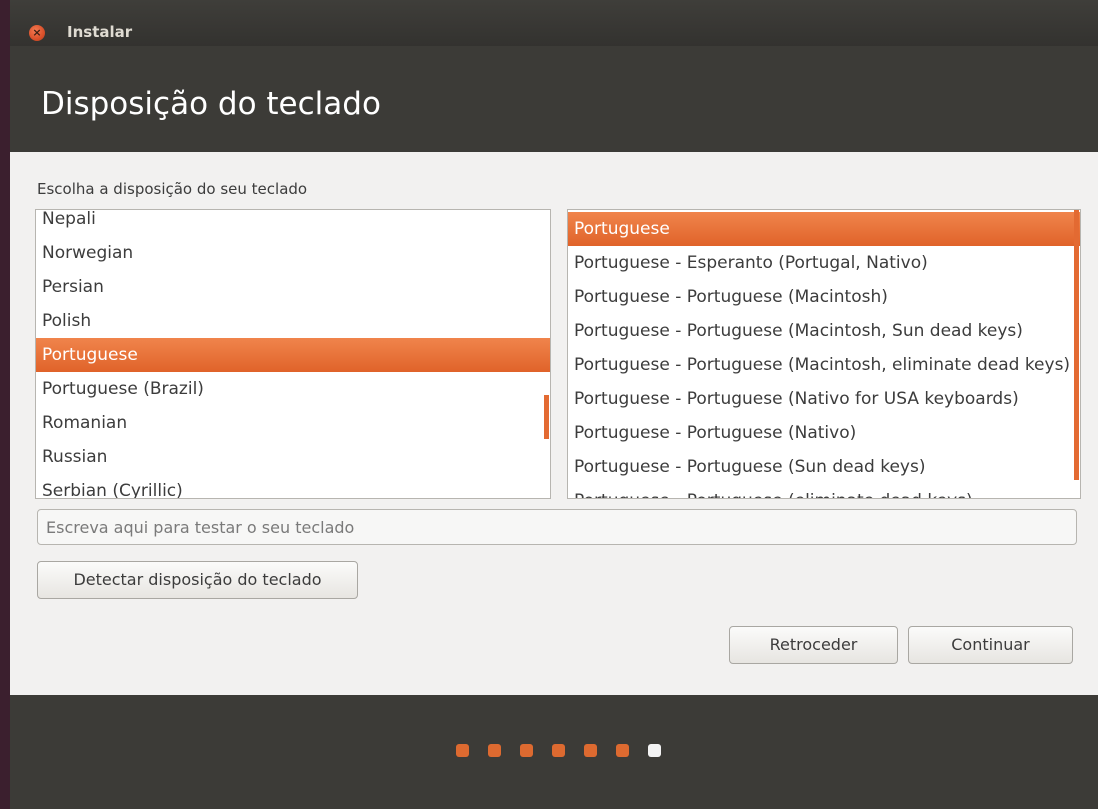  Describe the element at coordinates (37, 33) in the screenshot. I see `close-icon: ×` at that location.